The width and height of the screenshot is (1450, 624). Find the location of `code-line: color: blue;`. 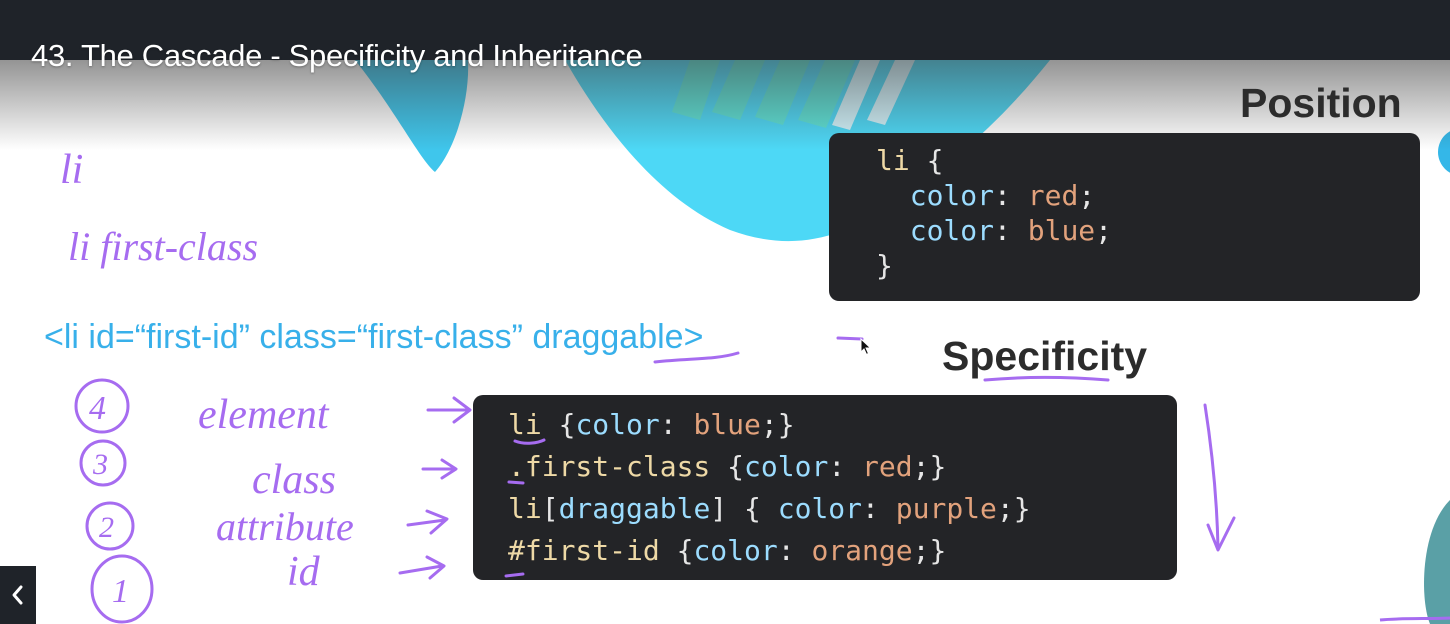

code-line: color: blue; is located at coordinates (1011, 230).